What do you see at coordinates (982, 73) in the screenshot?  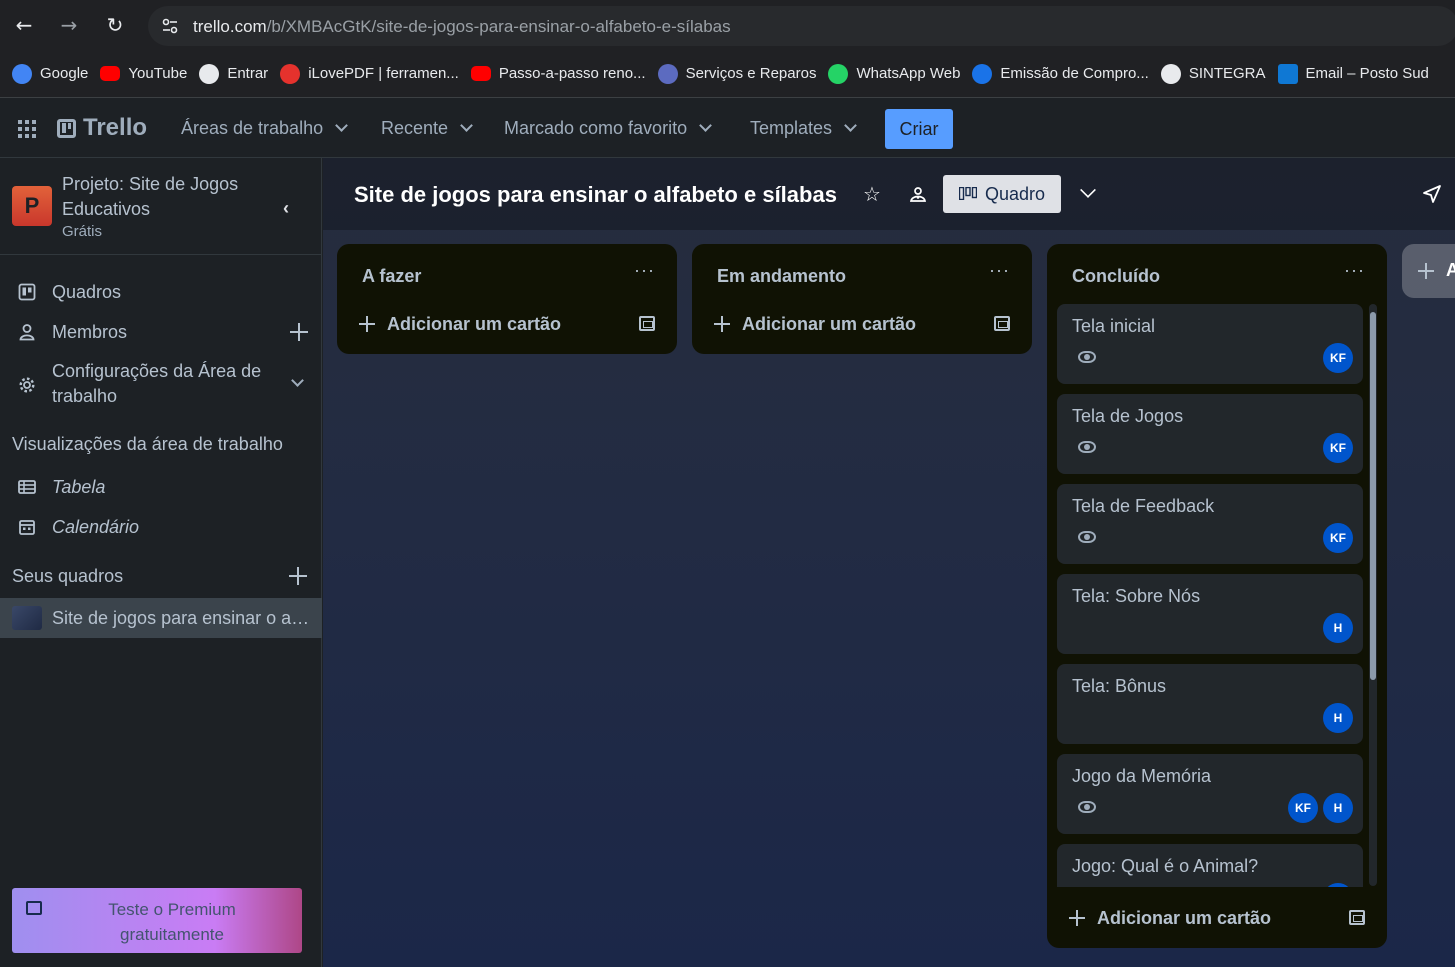 I see `receita-icon` at bounding box center [982, 73].